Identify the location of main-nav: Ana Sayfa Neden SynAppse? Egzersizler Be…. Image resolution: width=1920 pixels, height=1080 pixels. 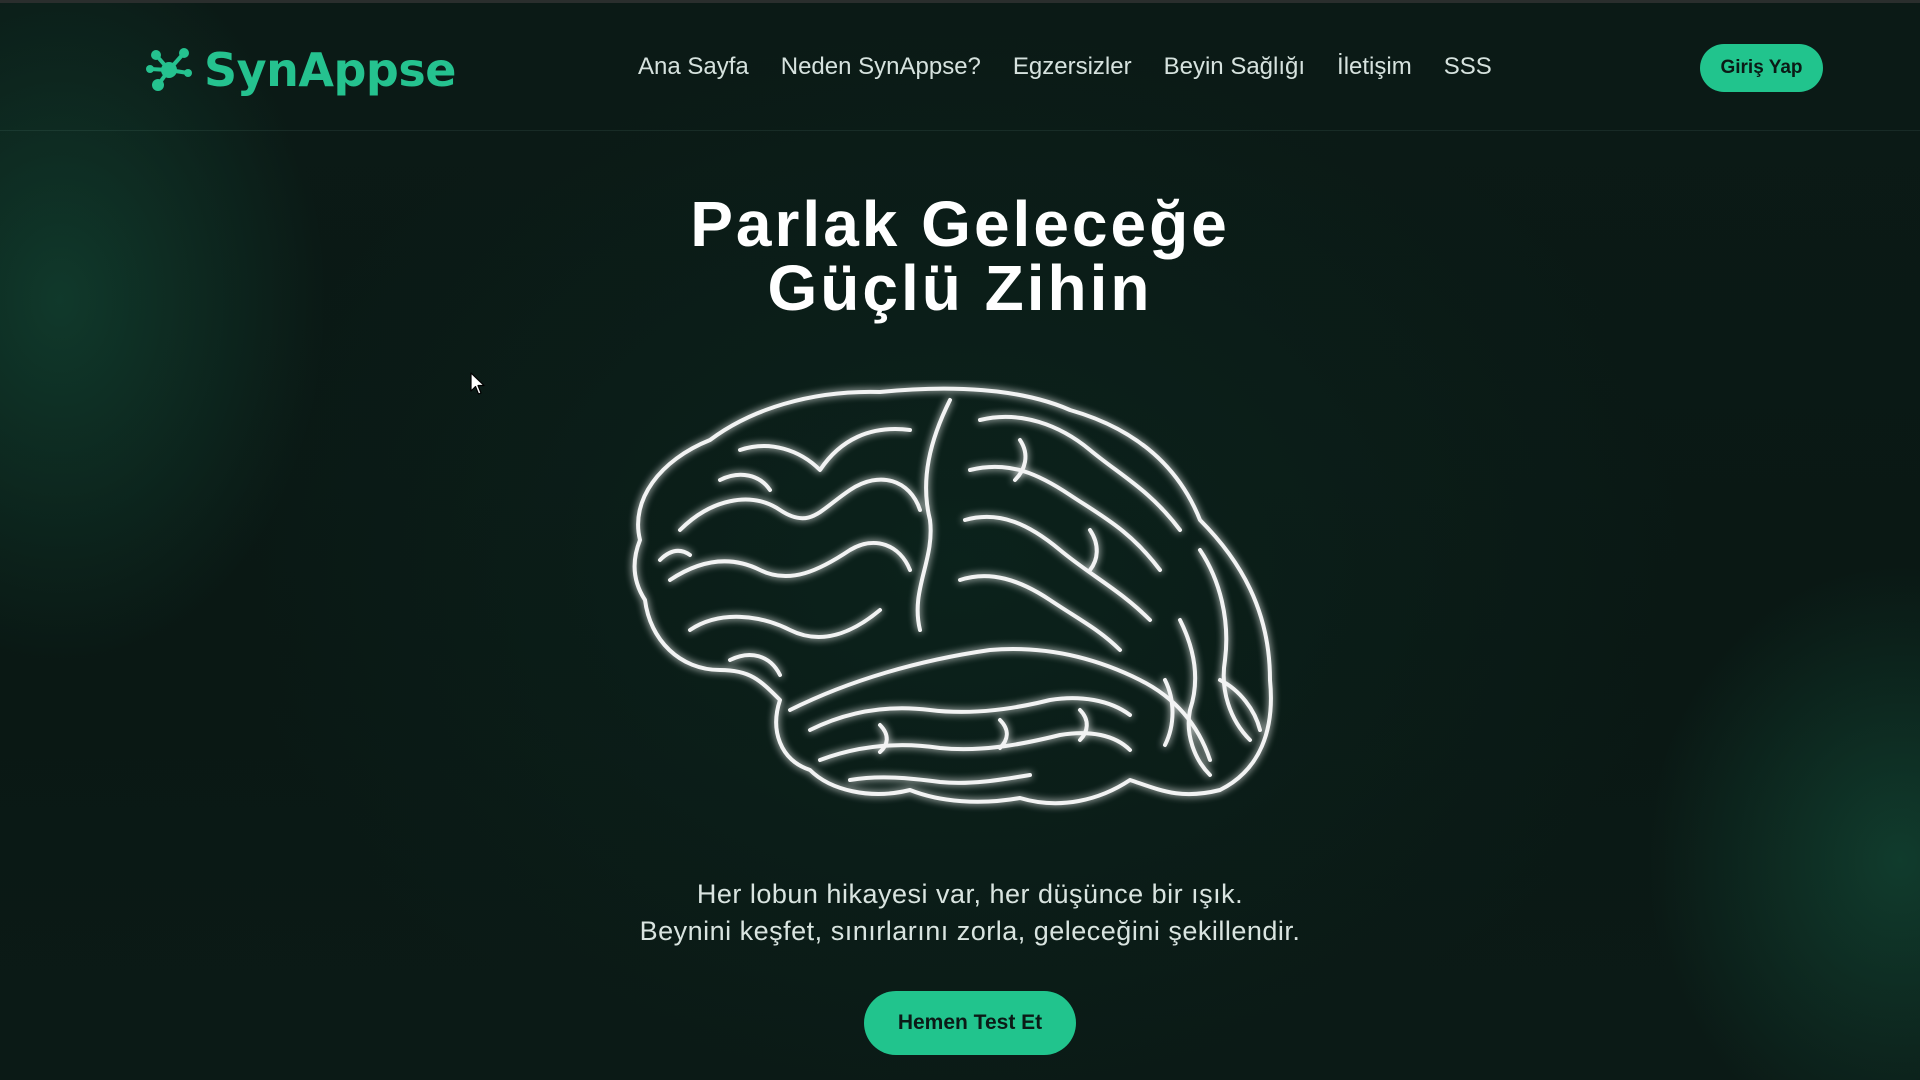
(1065, 67).